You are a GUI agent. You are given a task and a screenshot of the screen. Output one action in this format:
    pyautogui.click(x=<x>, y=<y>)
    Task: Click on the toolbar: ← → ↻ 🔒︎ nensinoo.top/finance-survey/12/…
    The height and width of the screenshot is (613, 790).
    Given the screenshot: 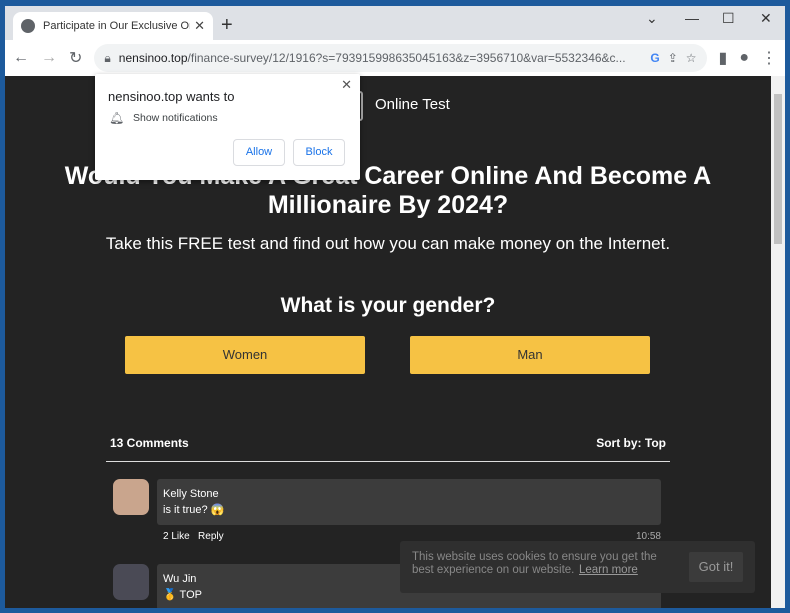 What is the action you would take?
    pyautogui.click(x=395, y=58)
    